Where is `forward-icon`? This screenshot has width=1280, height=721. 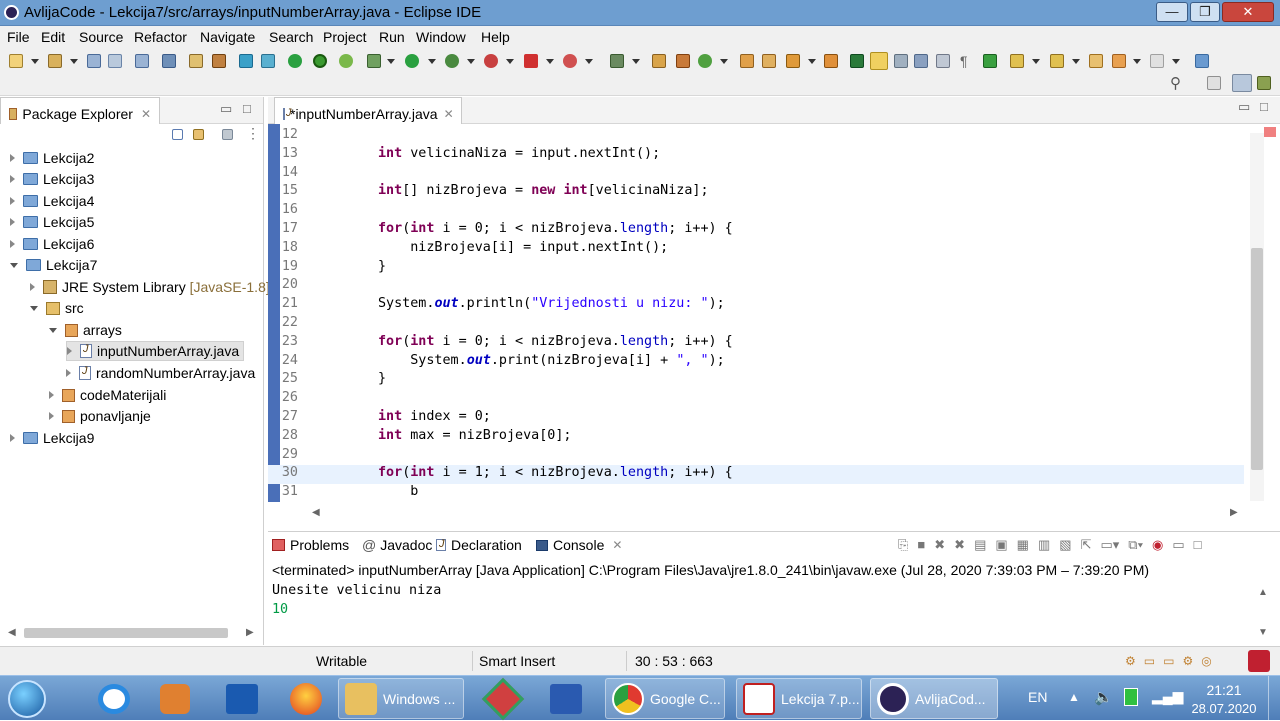
forward-icon is located at coordinates (1157, 61).